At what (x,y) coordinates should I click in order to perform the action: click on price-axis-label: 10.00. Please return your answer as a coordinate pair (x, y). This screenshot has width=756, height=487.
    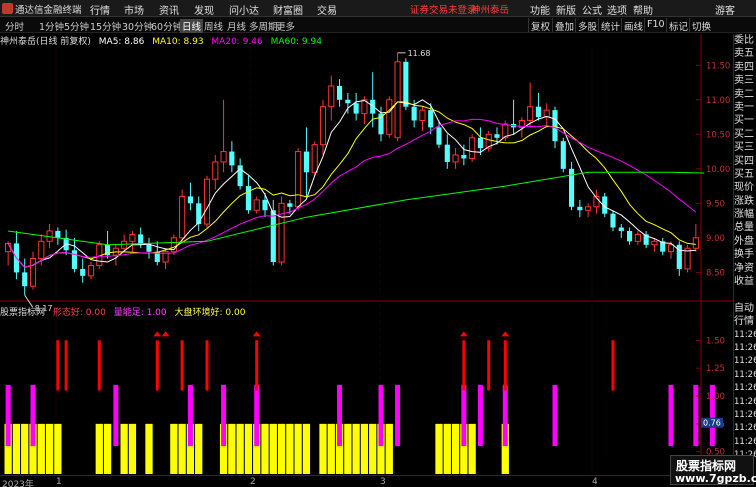
    Looking at the image, I should click on (718, 170).